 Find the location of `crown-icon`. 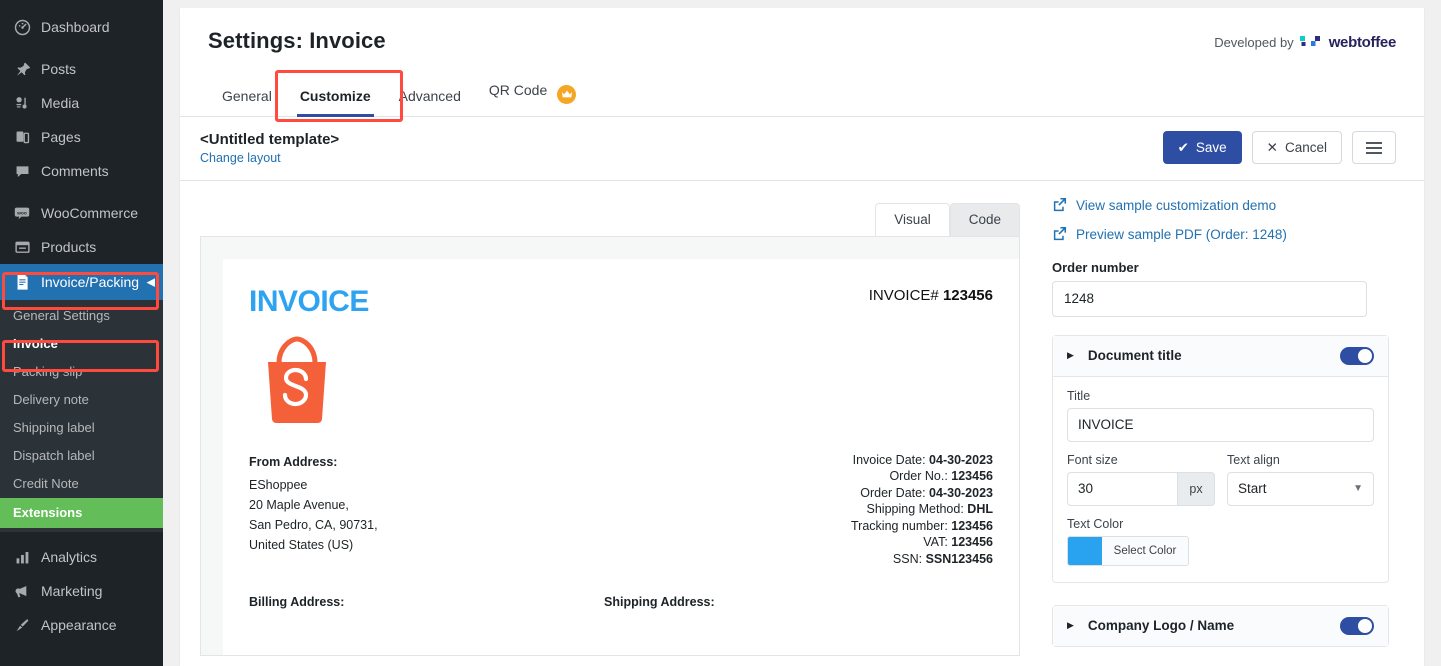

crown-icon is located at coordinates (567, 94).